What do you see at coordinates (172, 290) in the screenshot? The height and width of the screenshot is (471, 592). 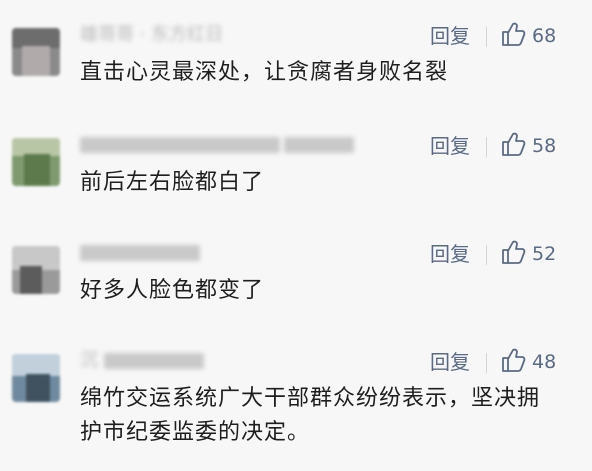 I see `comment-text: 好多人脸色都变了` at bounding box center [172, 290].